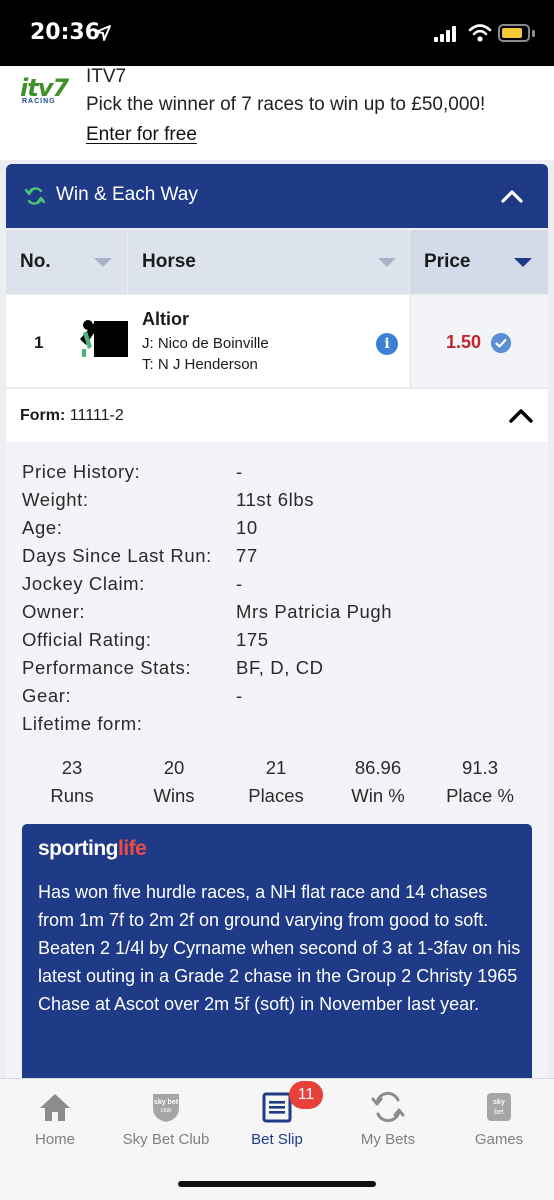 This screenshot has height=1200, width=554. I want to click on jockey-silks-icon, so click(104, 338).